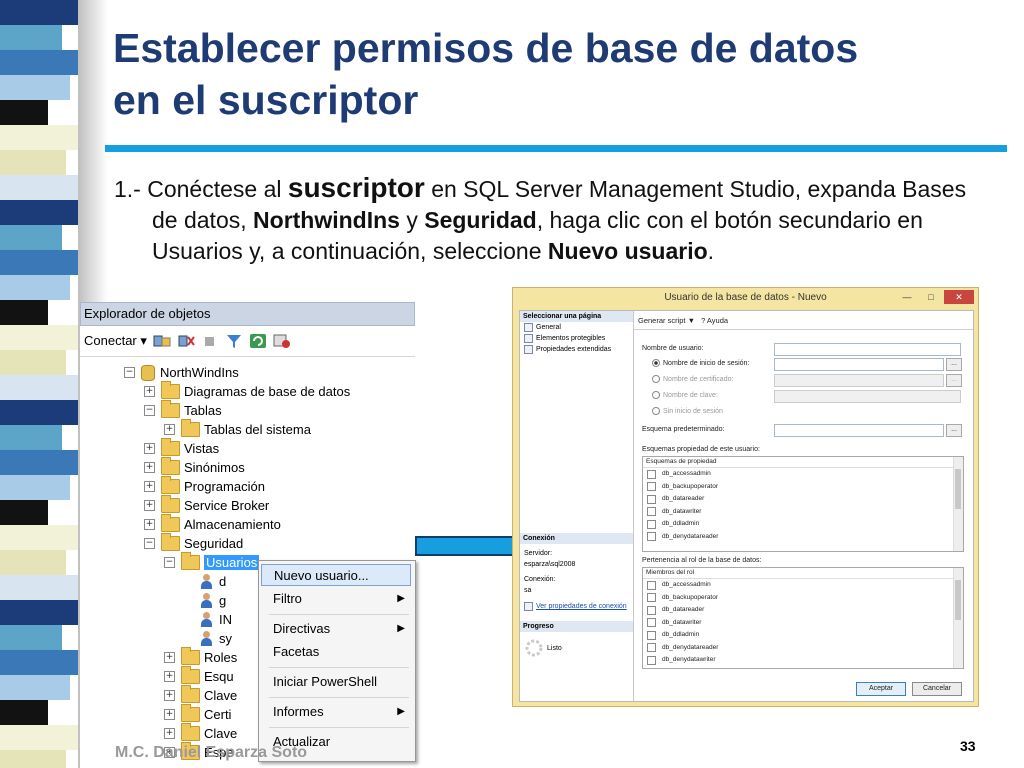  Describe the element at coordinates (336, 652) in the screenshot. I see `menu-item: Facetas` at that location.